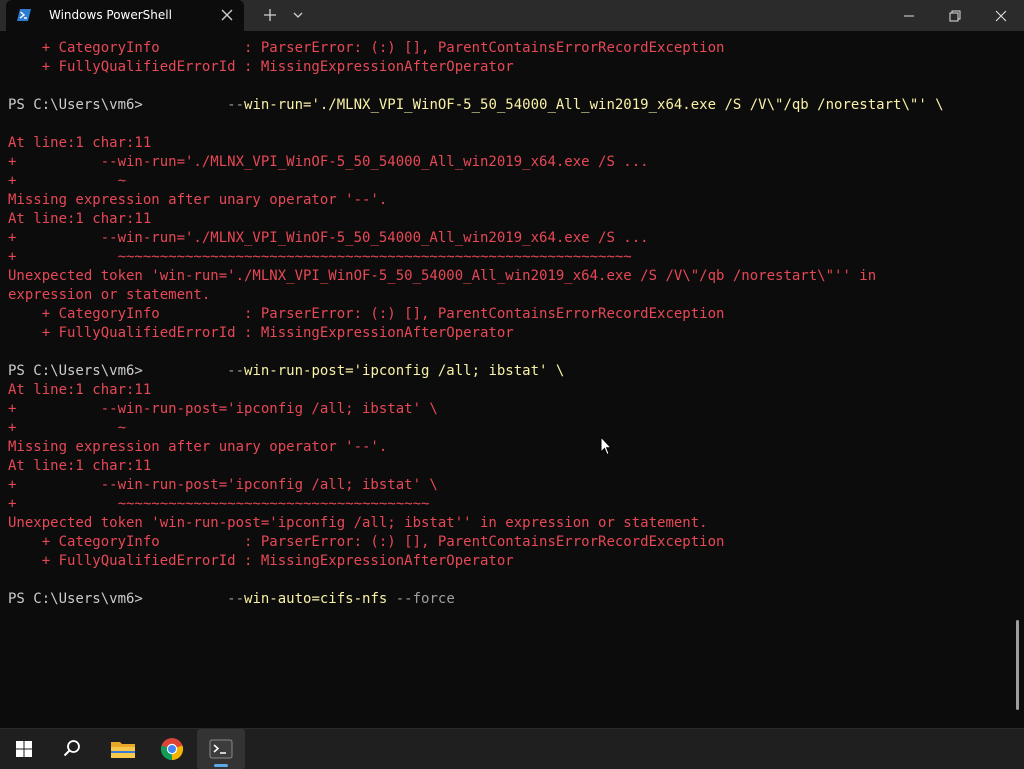 The width and height of the screenshot is (1024, 769). Describe the element at coordinates (270, 15) in the screenshot. I see `plus-icon` at that location.